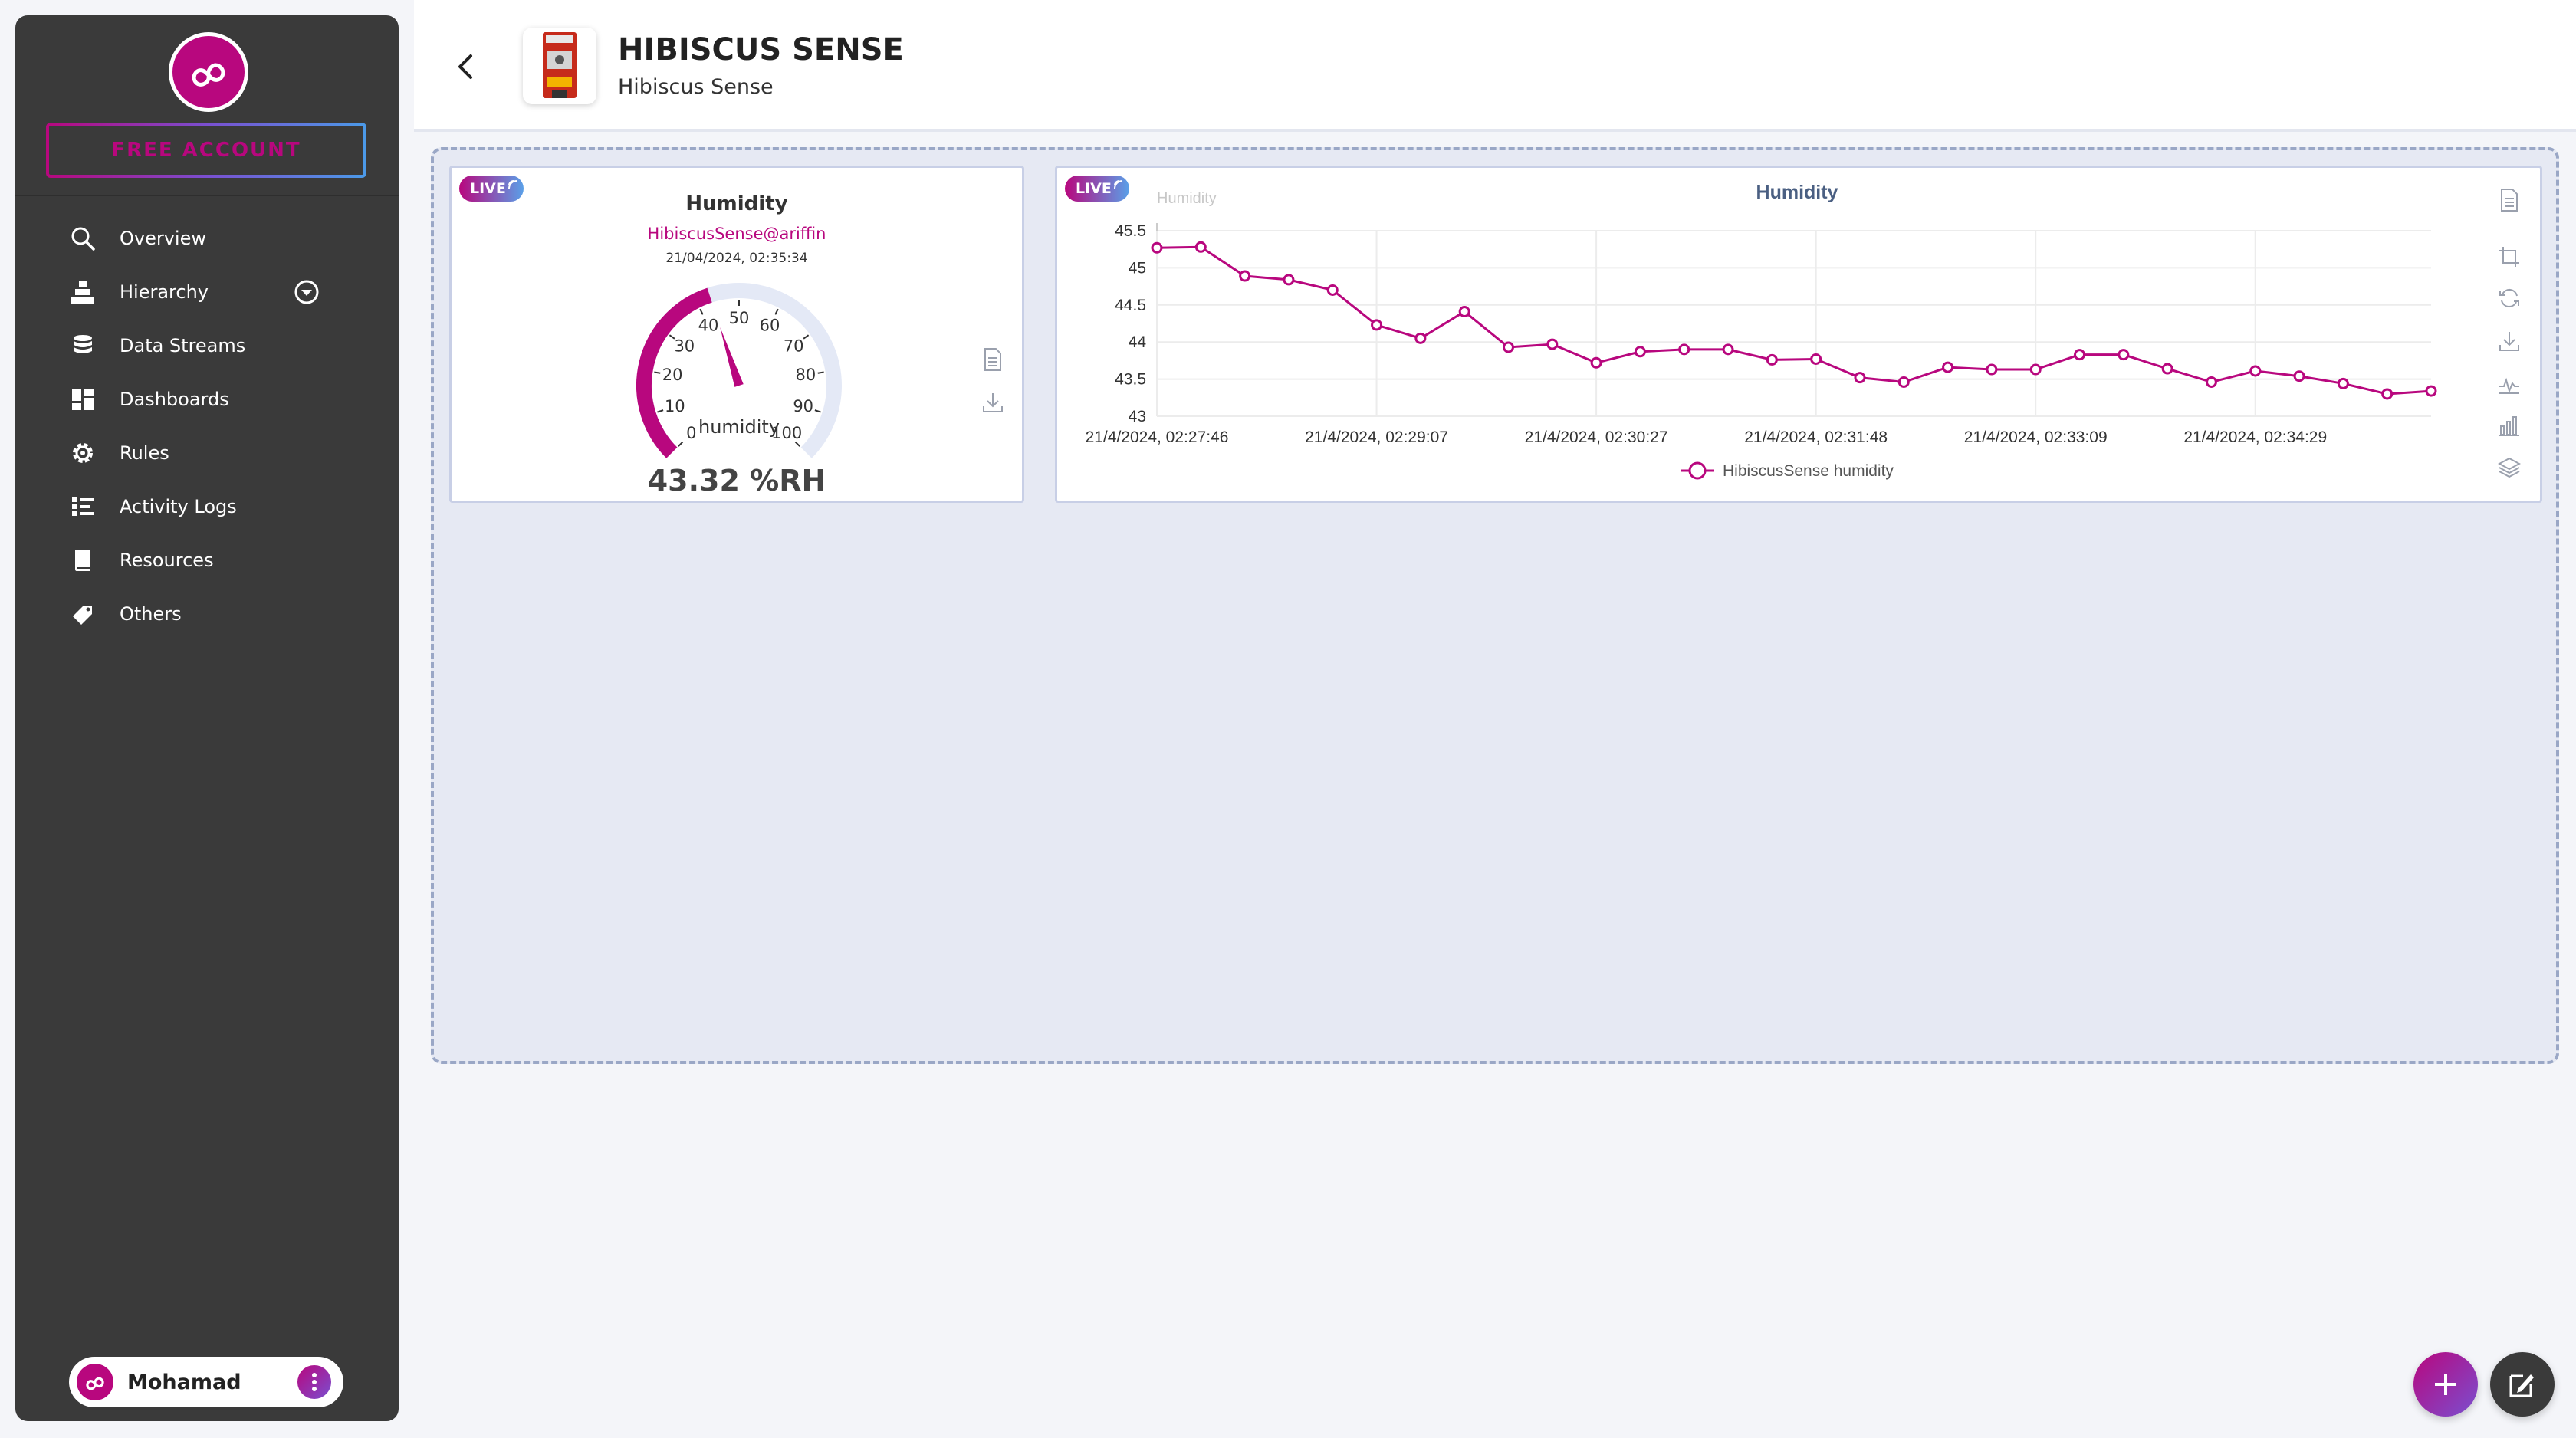 This screenshot has width=2576, height=1438. I want to click on gauge-tick-label: 50, so click(740, 318).